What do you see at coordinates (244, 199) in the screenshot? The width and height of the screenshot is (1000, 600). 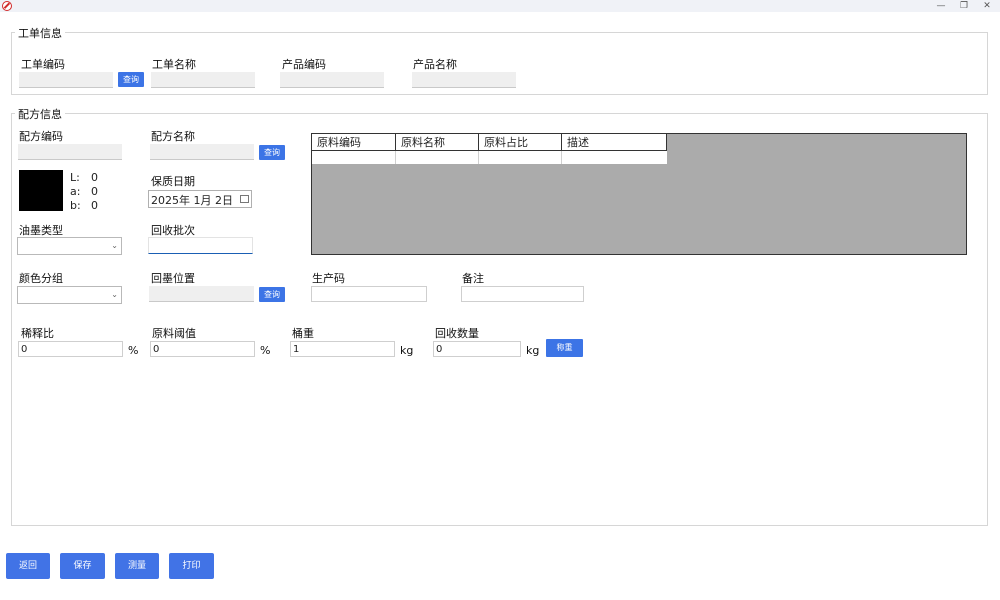 I see `calendar-icon` at bounding box center [244, 199].